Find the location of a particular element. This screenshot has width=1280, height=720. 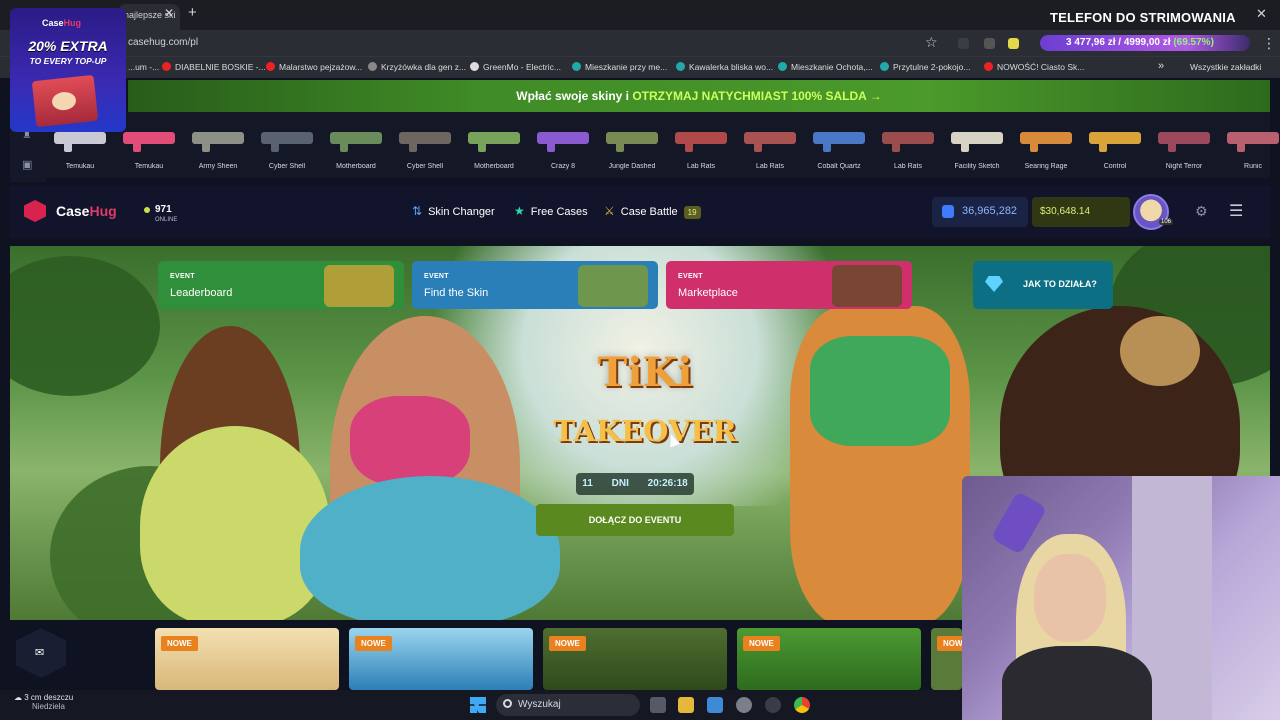

settings-icon is located at coordinates (744, 705).